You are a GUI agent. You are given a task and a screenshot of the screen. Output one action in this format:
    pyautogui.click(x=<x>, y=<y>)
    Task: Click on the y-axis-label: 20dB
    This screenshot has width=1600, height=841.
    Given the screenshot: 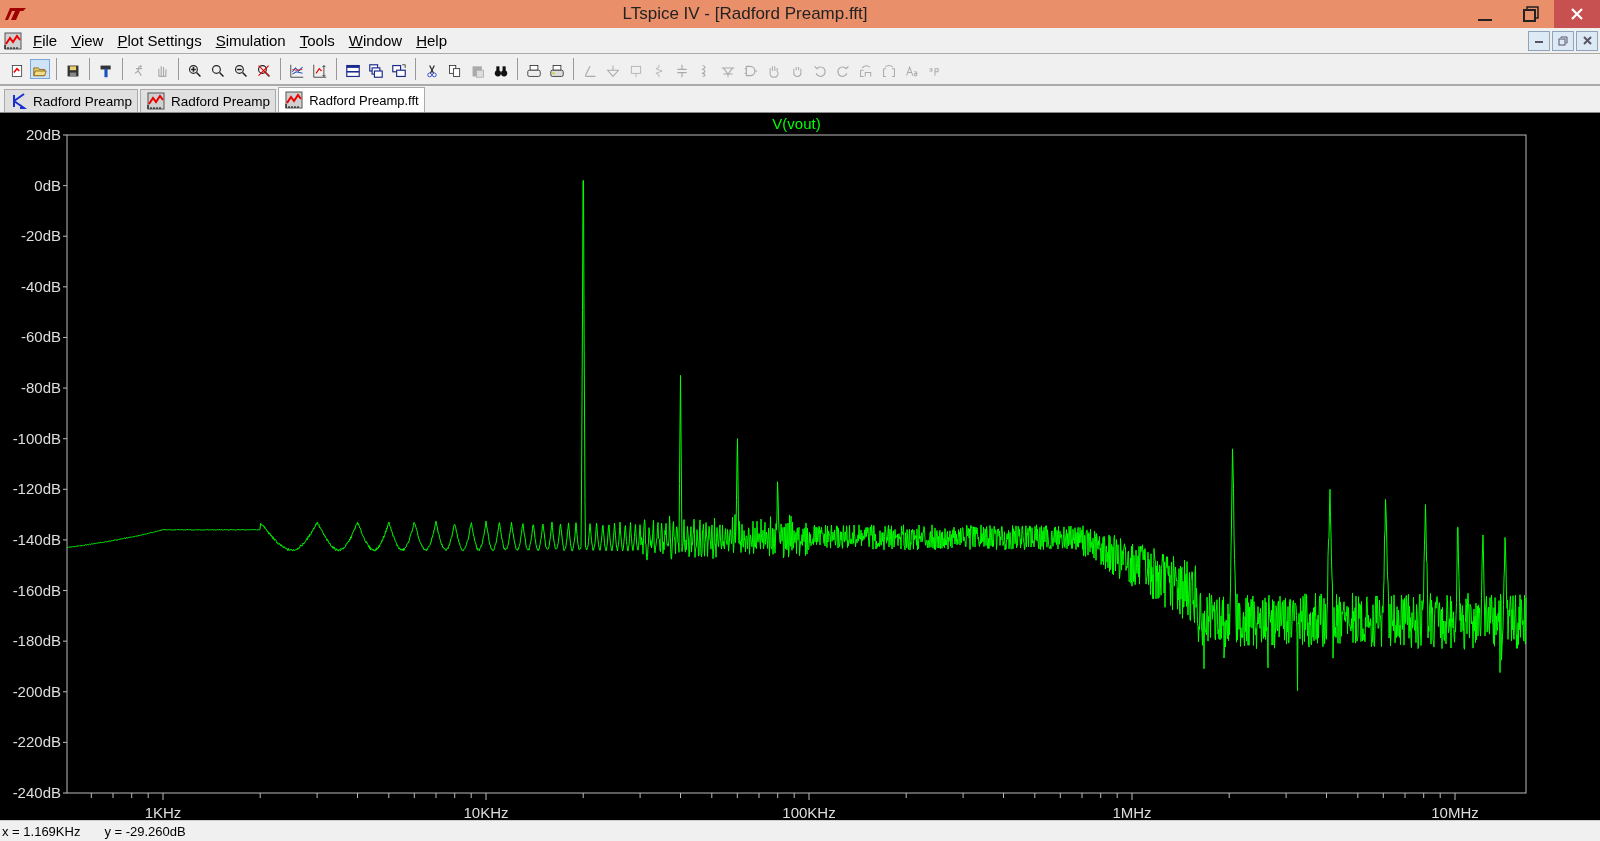 What is the action you would take?
    pyautogui.click(x=43, y=134)
    